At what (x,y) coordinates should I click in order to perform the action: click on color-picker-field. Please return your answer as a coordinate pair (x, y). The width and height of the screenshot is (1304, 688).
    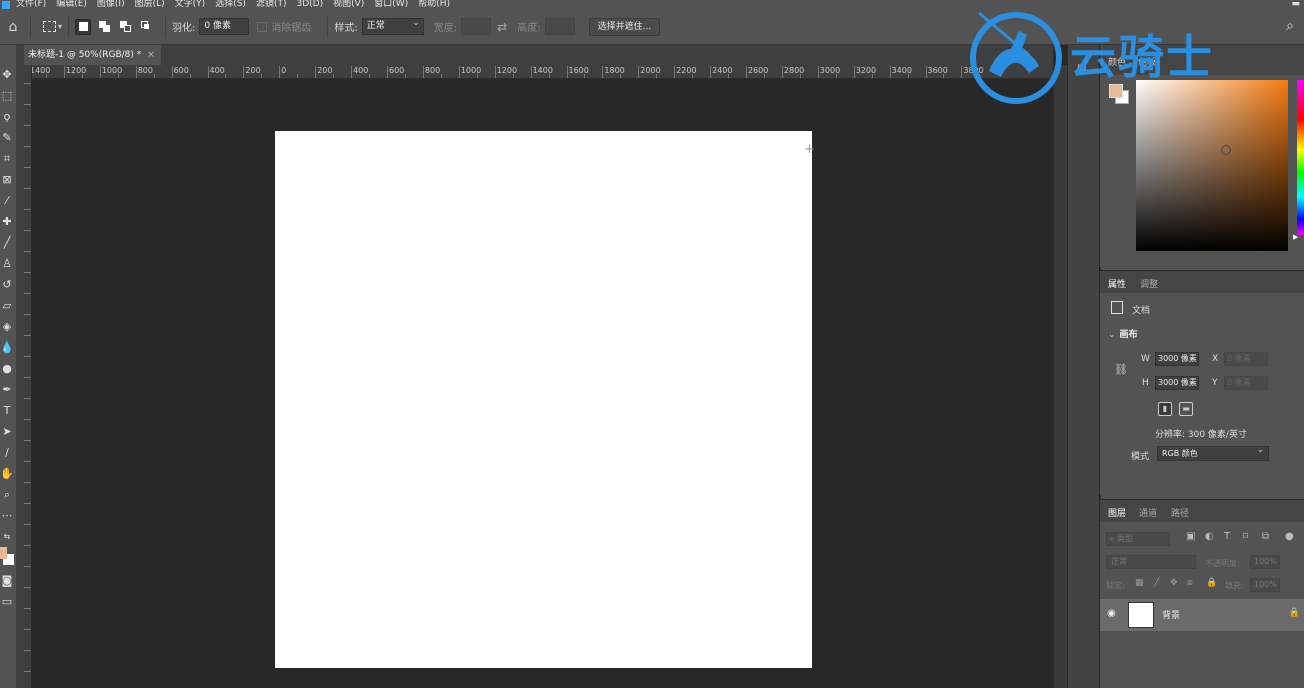
    Looking at the image, I should click on (1212, 165).